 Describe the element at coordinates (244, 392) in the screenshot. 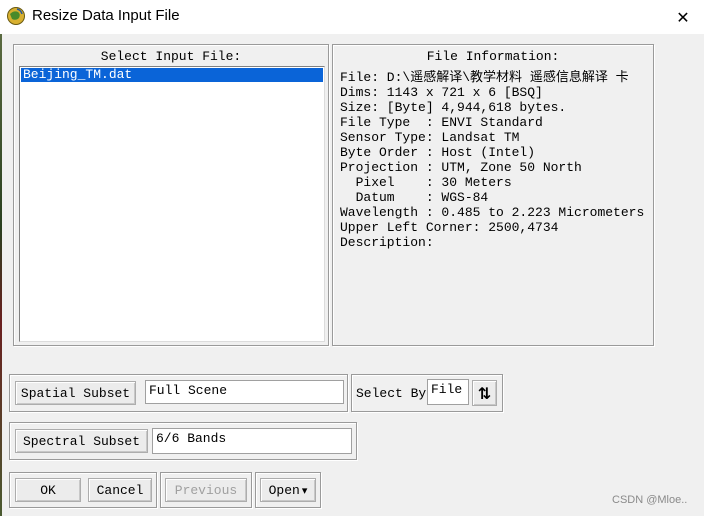

I see `spatial-subset-value: Full Scene` at that location.